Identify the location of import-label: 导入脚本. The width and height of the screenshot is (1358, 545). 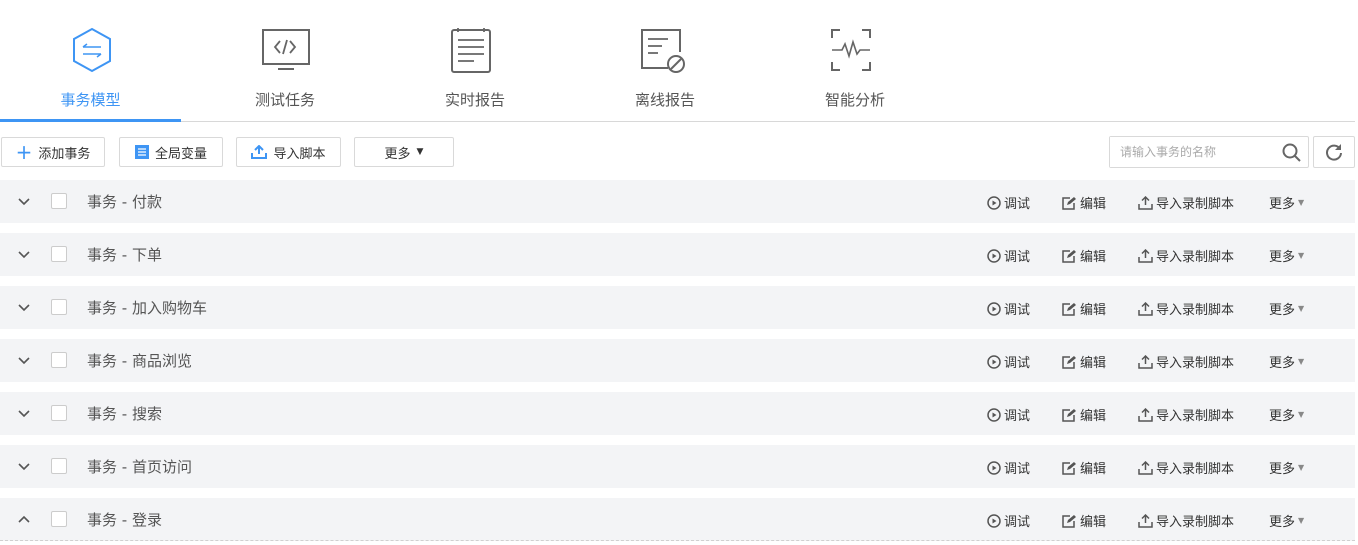
(299, 154).